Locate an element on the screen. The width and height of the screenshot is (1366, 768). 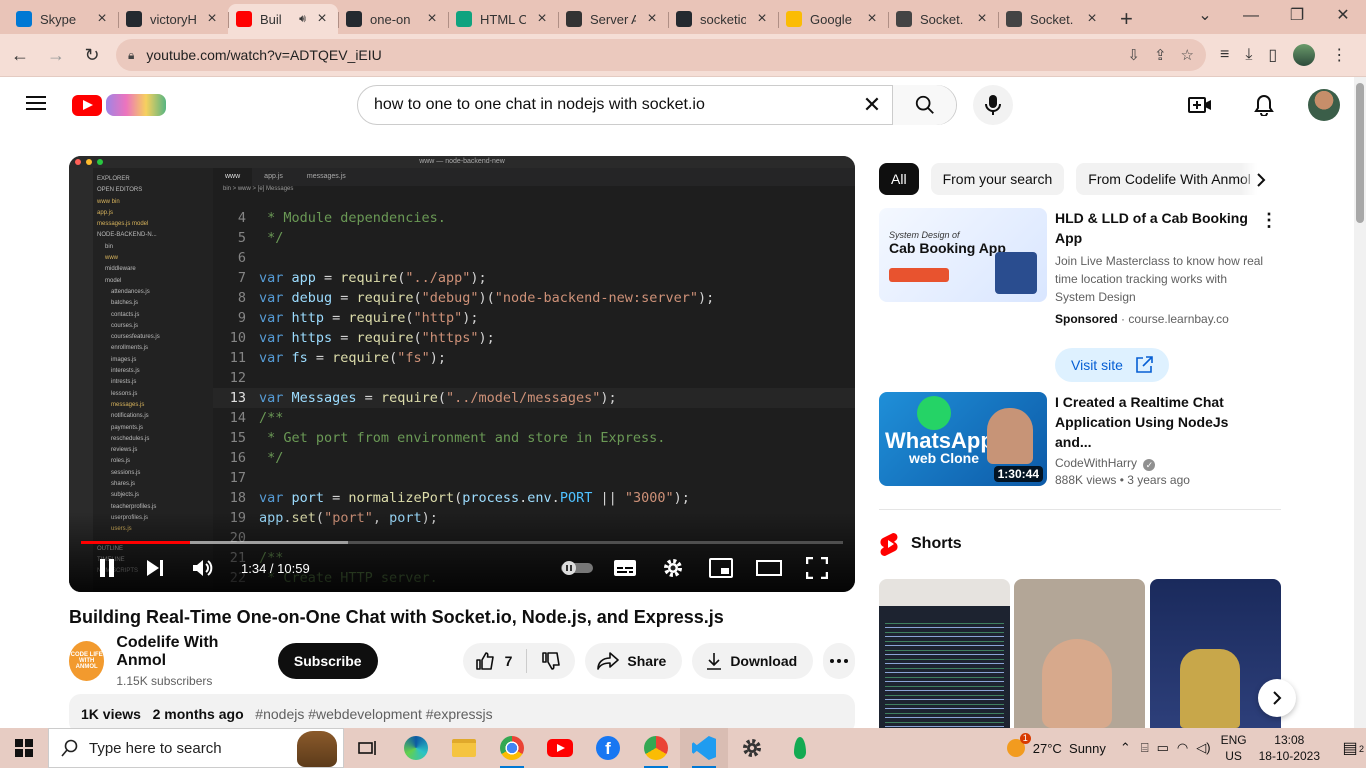
youtube-logo is located at coordinates (119, 105).